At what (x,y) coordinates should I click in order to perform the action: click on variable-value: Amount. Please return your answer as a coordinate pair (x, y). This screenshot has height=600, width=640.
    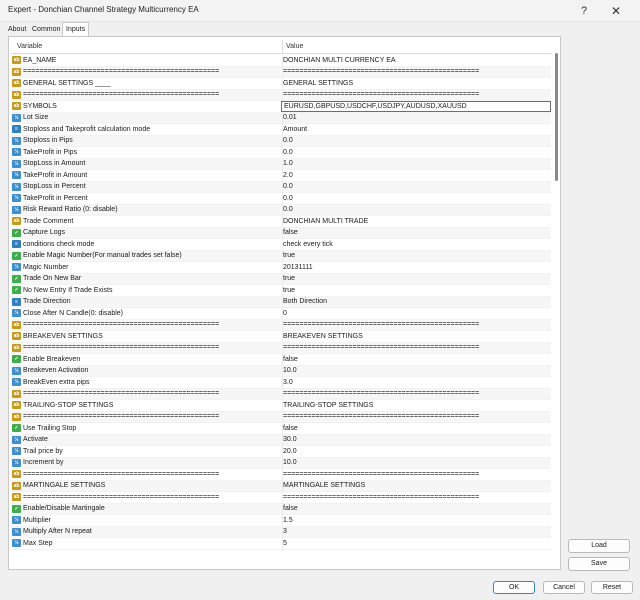
    Looking at the image, I should click on (295, 129).